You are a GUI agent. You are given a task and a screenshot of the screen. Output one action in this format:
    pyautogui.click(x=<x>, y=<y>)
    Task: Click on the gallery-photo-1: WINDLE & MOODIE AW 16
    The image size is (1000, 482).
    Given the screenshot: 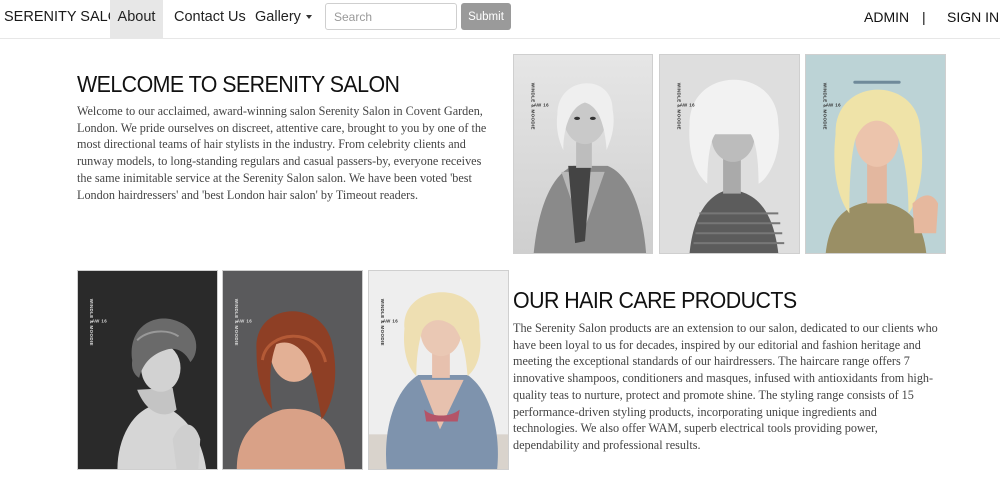 What is the action you would take?
    pyautogui.click(x=583, y=154)
    